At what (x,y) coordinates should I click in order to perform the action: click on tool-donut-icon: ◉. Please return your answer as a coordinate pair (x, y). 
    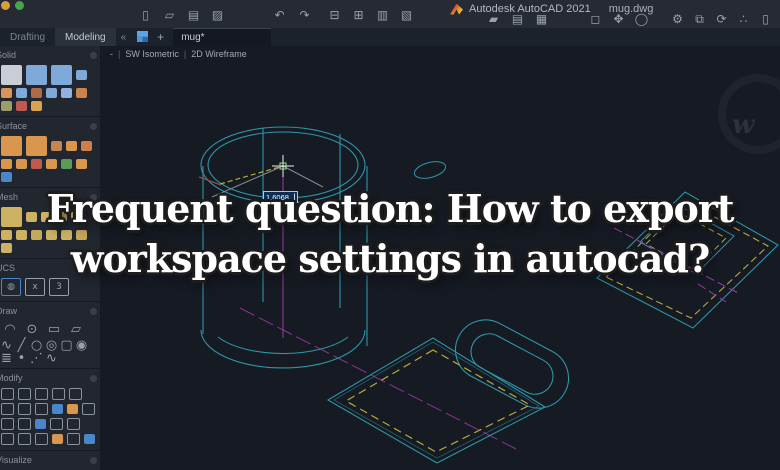
    Looking at the image, I should click on (81, 345).